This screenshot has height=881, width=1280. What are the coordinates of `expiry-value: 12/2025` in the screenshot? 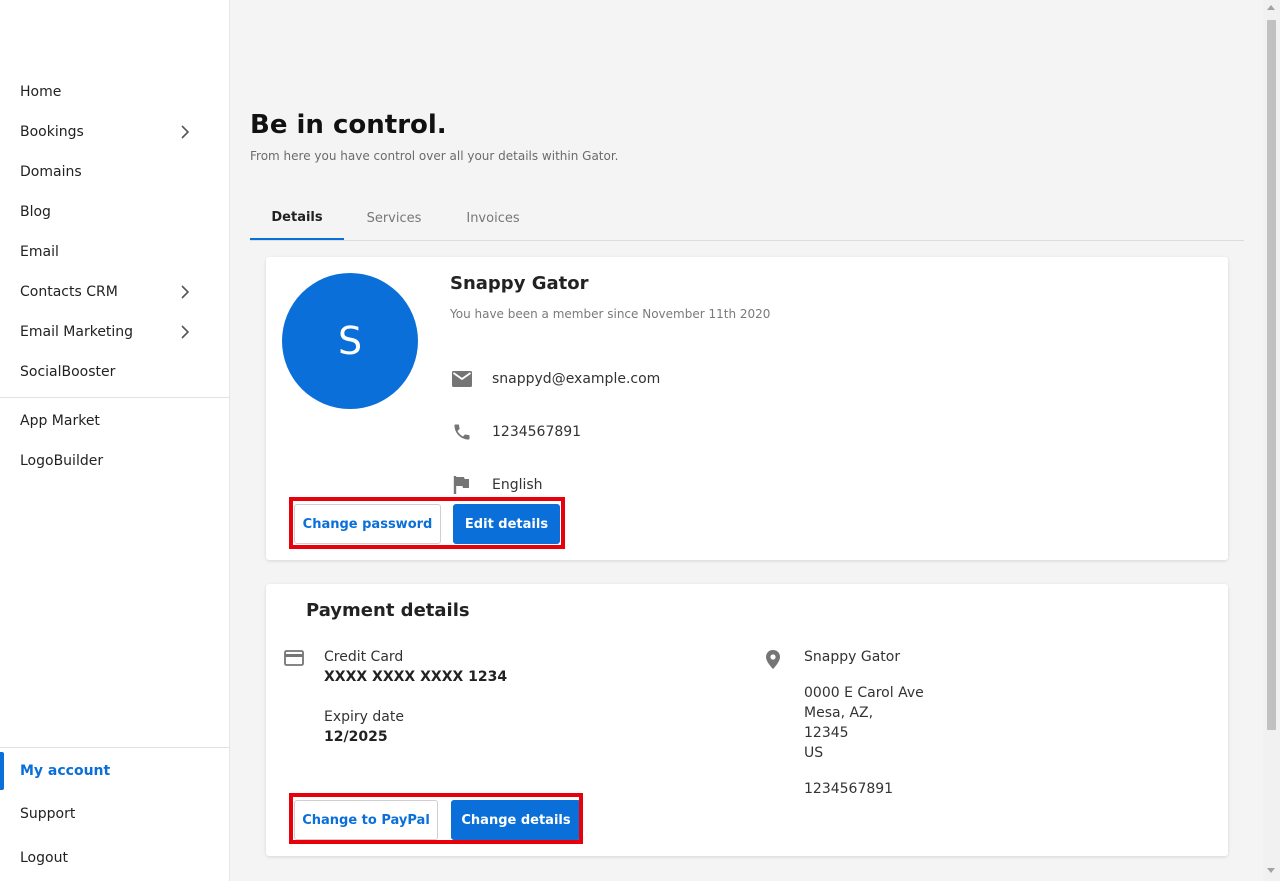 It's located at (356, 737).